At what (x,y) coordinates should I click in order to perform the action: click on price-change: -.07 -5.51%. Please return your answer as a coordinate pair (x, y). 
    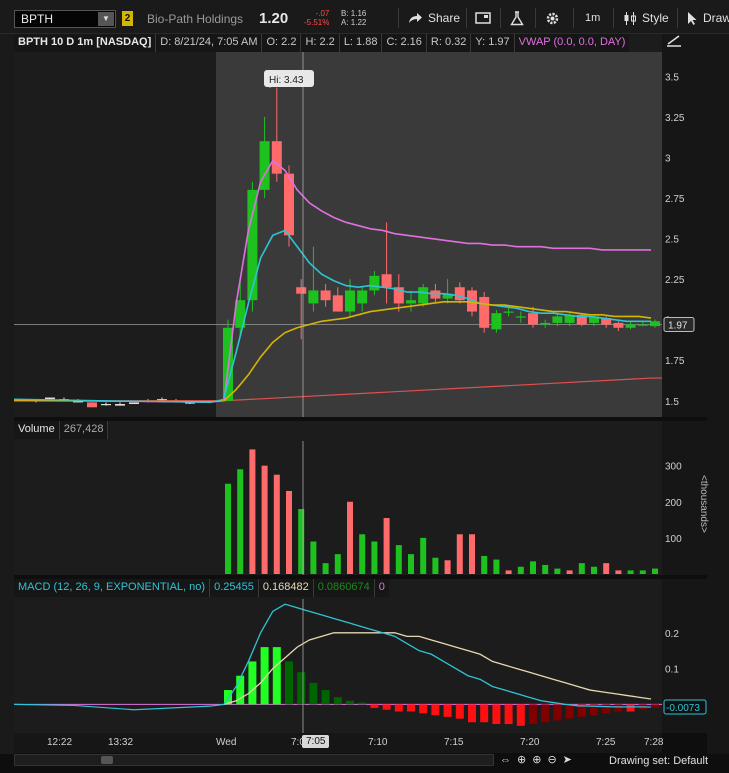
    Looking at the image, I should click on (316, 18).